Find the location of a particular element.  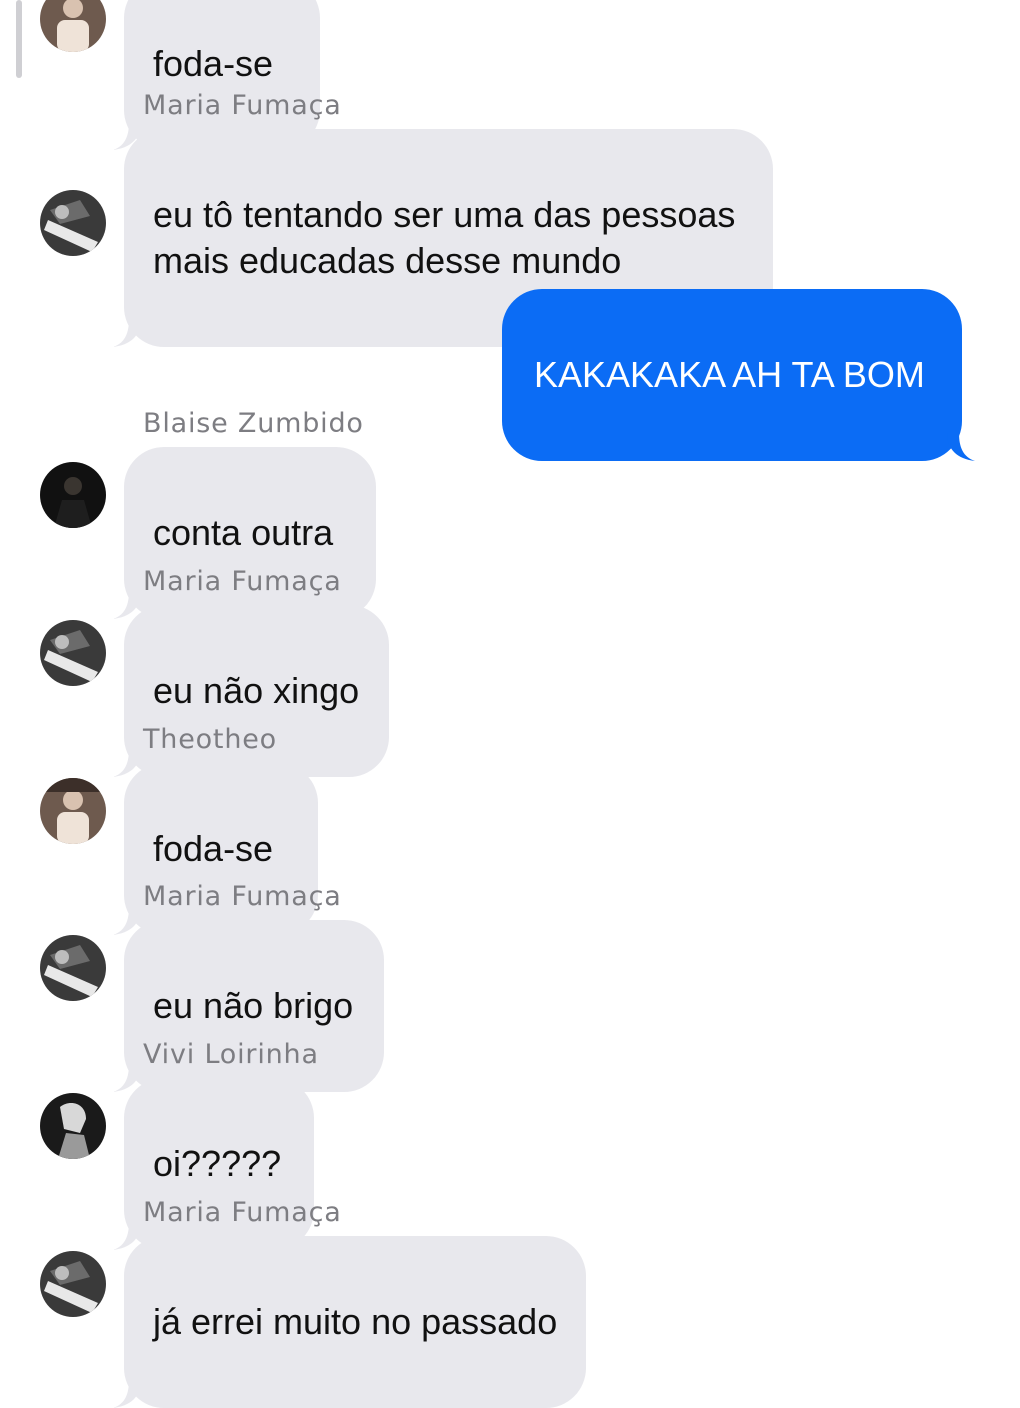

message-bubble: foda-se is located at coordinates (216, 75).